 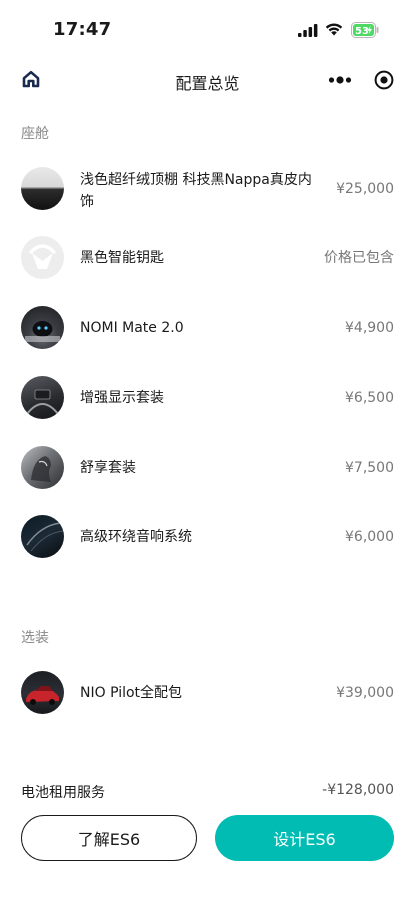 I want to click on list-item: 增强显示套装 ¥6,500, so click(x=207, y=398).